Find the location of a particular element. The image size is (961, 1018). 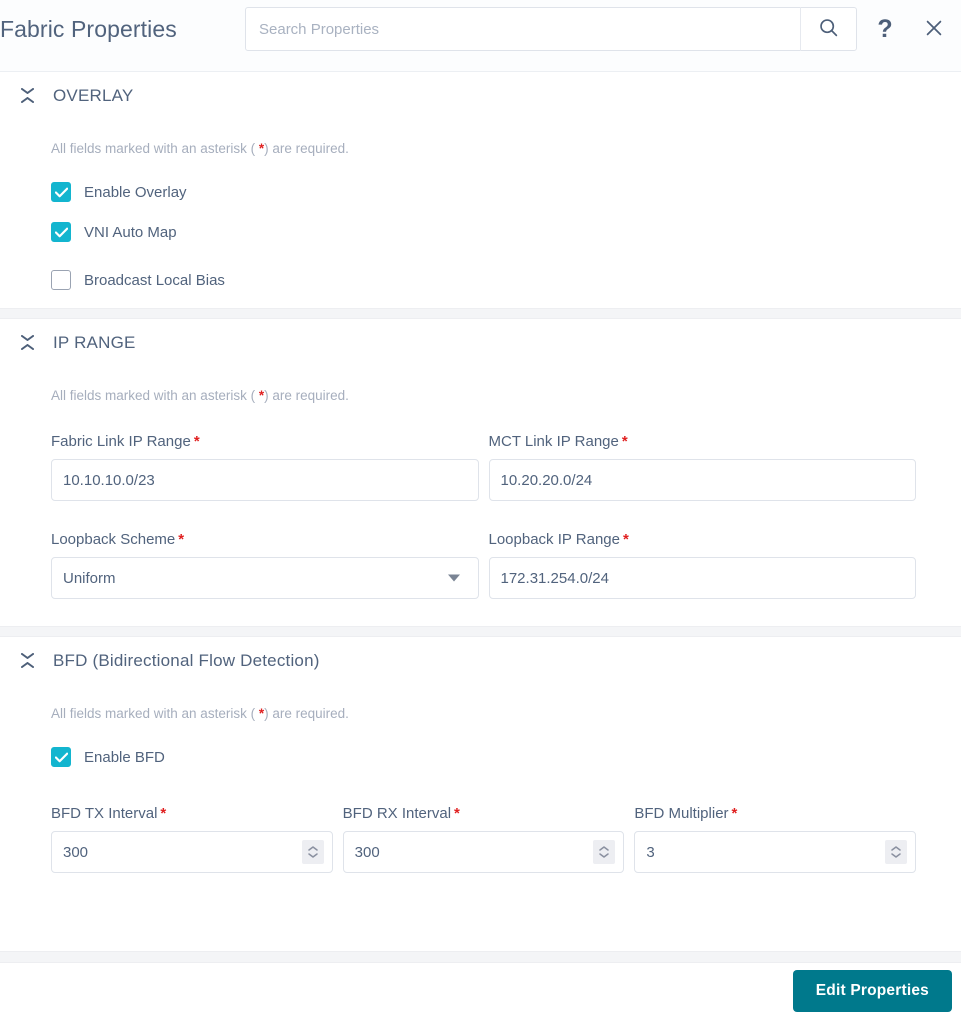

mct-link-ip-range-input is located at coordinates (702, 480).